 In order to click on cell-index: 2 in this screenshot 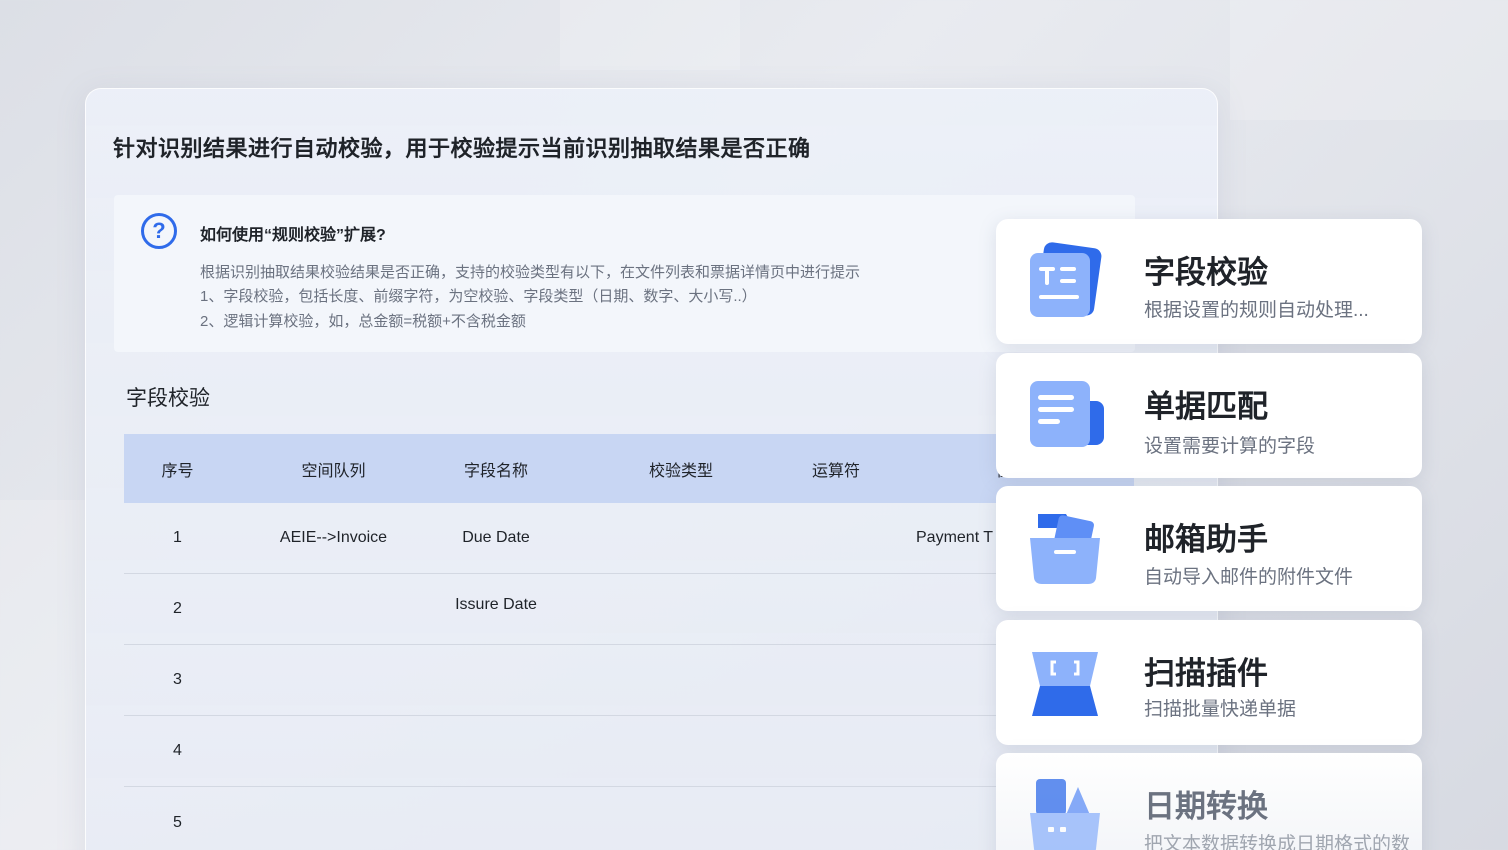, I will do `click(177, 608)`.